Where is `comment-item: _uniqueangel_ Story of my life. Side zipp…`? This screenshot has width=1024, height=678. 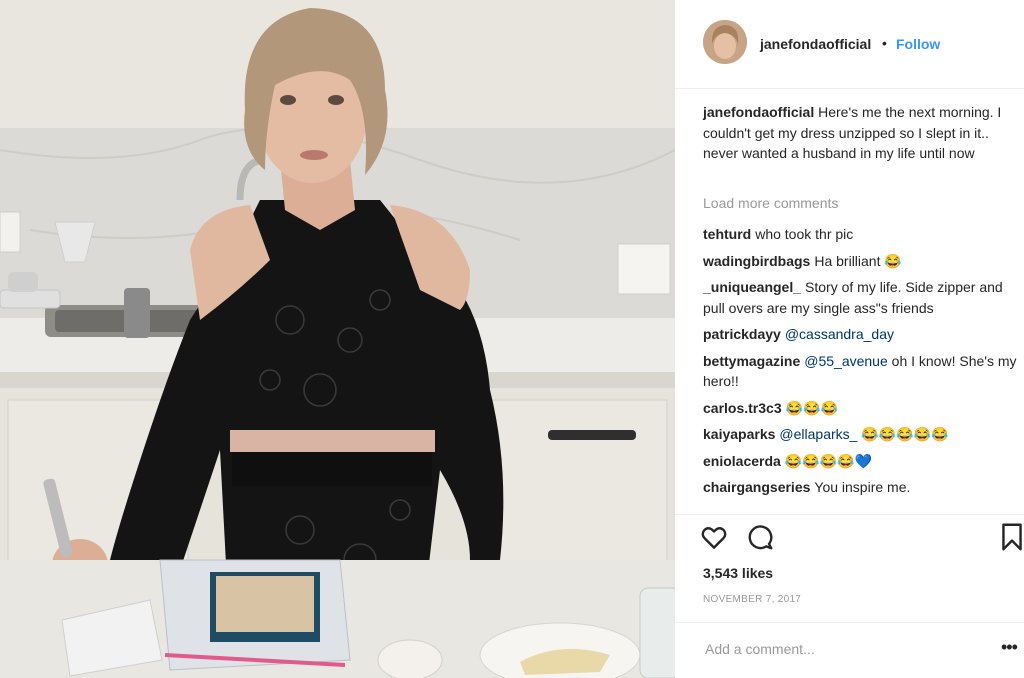
comment-item: _uniqueangel_ Story of my life. Side zipp… is located at coordinates (860, 297).